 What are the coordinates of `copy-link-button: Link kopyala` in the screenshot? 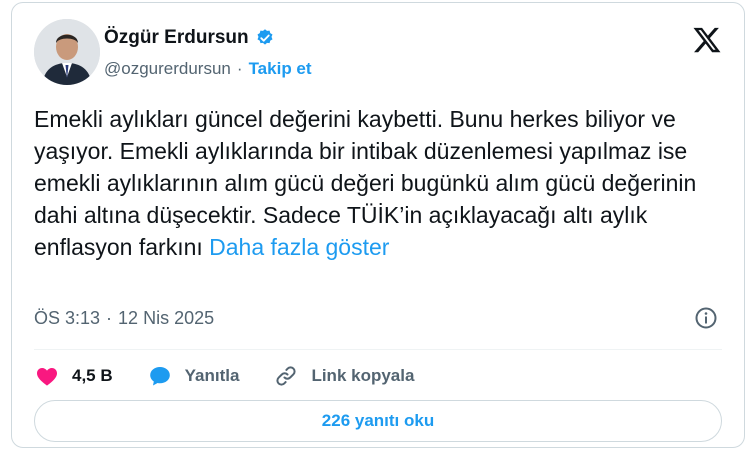 It's located at (343, 376).